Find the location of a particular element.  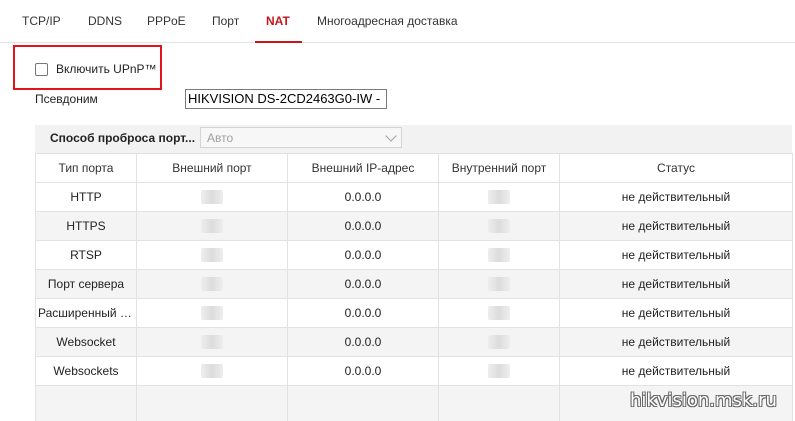

tab-tcpip: TCP/IP is located at coordinates (41, 21).